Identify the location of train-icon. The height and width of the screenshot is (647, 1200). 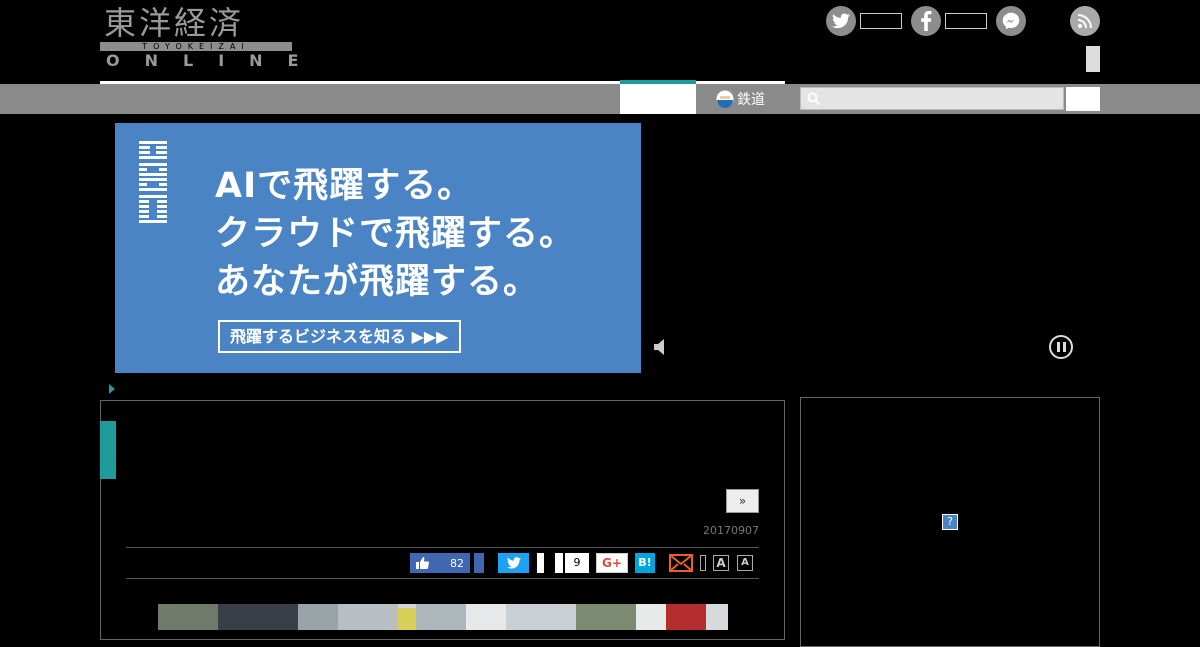
(725, 99).